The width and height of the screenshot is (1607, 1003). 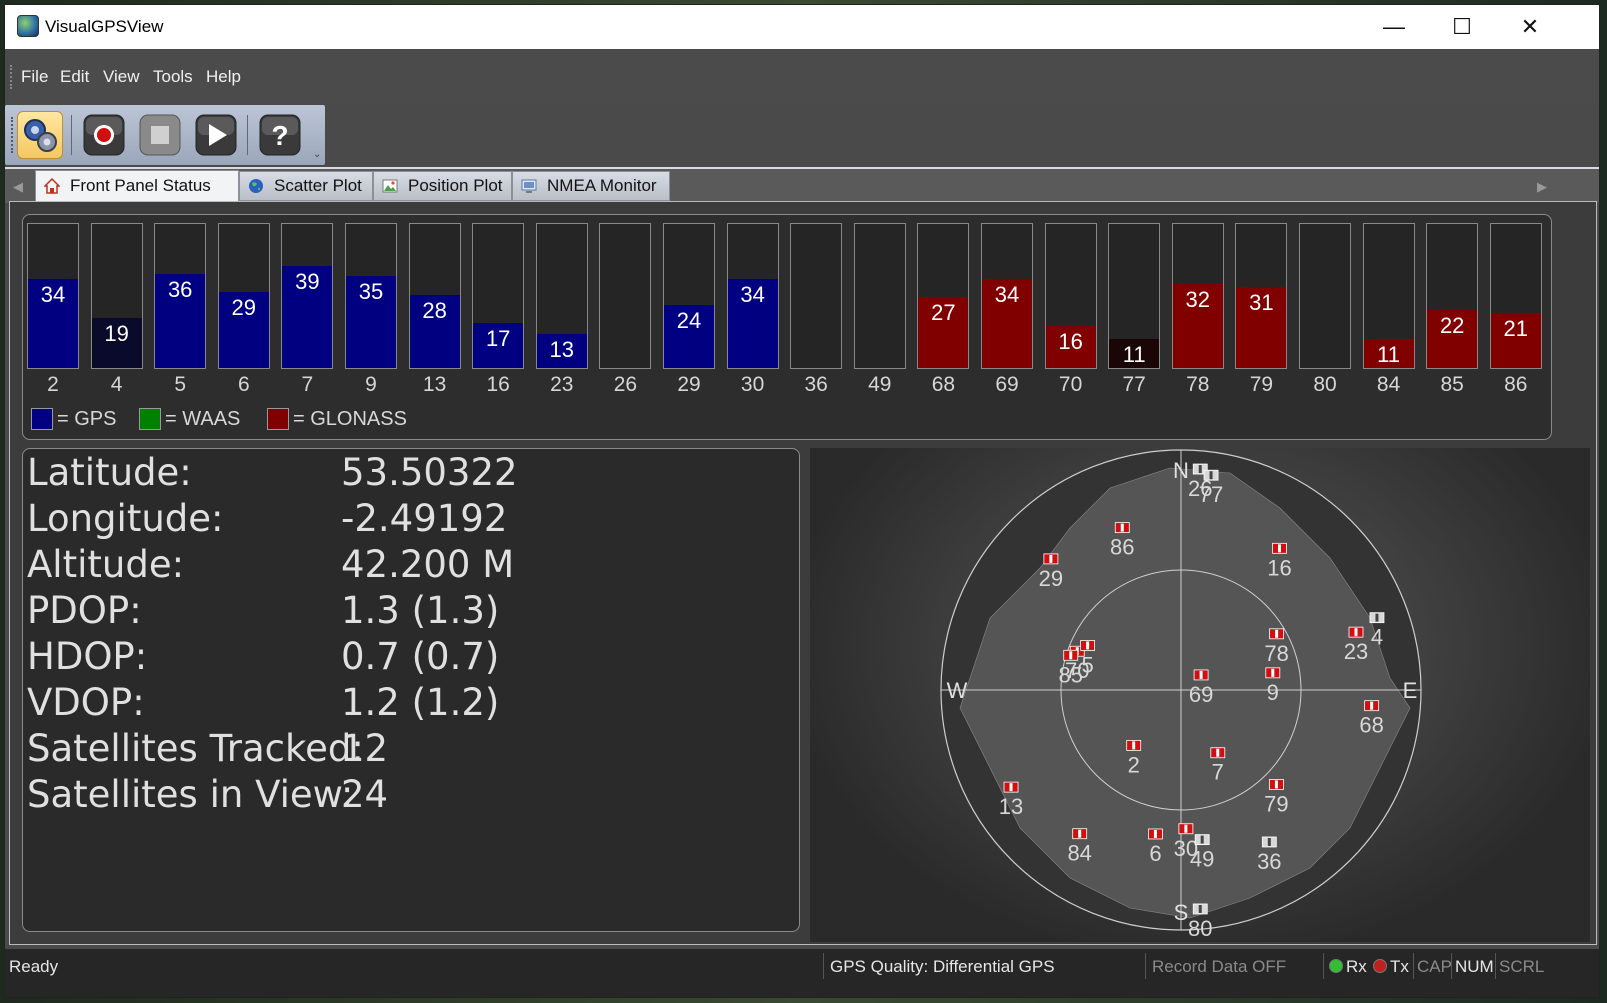 I want to click on toolbar: ? ⌄, so click(x=165, y=135).